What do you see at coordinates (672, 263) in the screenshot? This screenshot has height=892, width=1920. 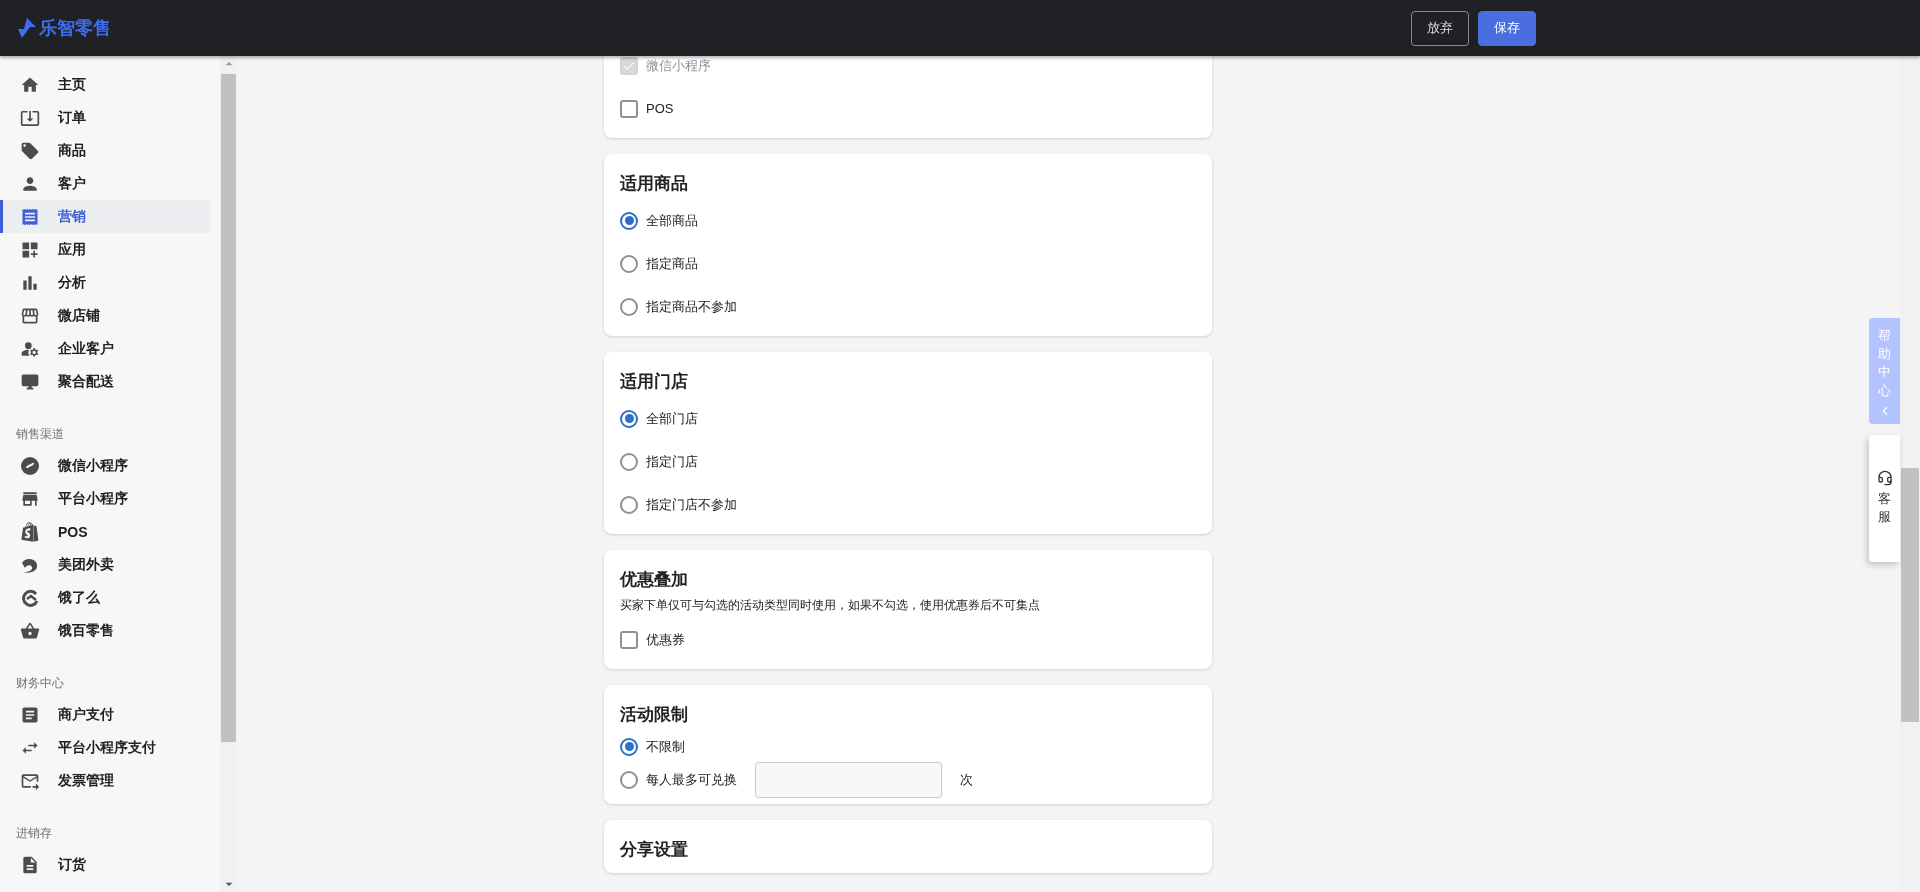 I see `option-label: 指定商品` at bounding box center [672, 263].